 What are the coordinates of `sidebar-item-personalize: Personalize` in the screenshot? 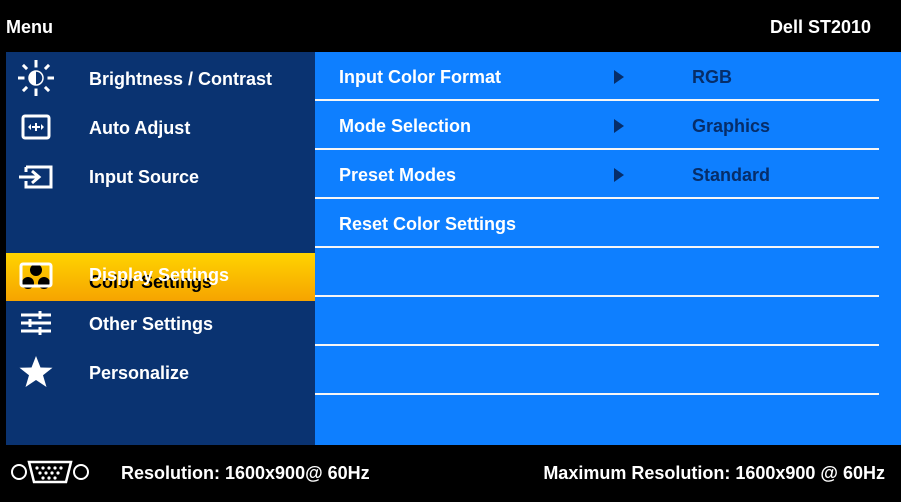 It's located at (160, 372).